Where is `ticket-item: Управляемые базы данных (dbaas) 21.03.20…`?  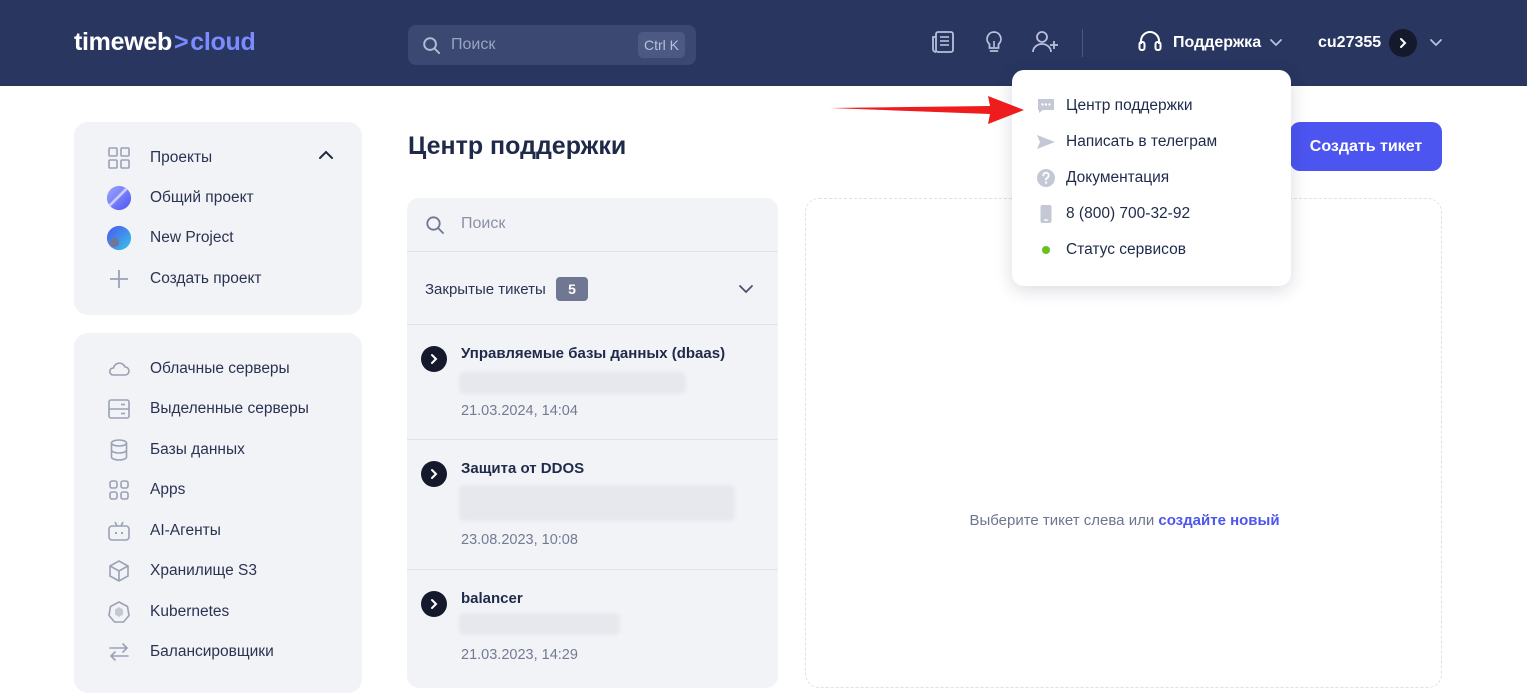 ticket-item: Управляемые базы данных (dbaas) 21.03.20… is located at coordinates (592, 383).